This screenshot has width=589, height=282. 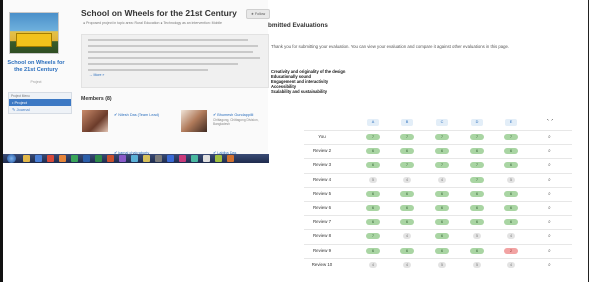 I want to click on column-header: D, so click(x=477, y=122).